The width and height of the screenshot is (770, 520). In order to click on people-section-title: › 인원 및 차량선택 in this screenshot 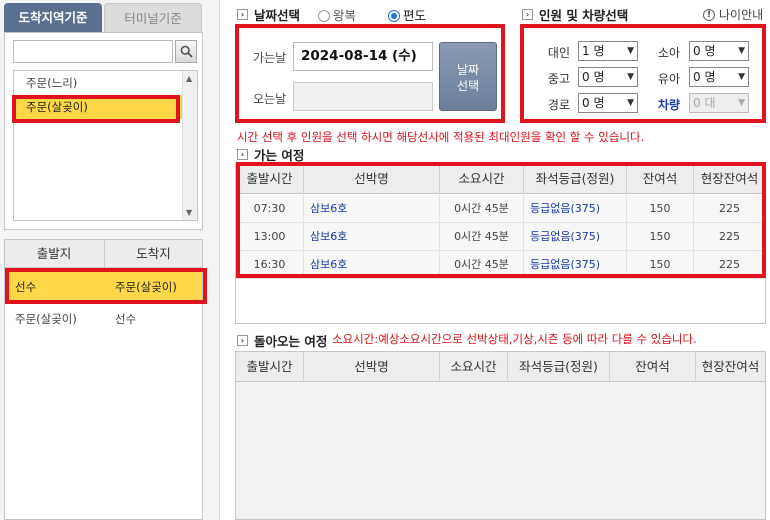, I will do `click(575, 14)`.